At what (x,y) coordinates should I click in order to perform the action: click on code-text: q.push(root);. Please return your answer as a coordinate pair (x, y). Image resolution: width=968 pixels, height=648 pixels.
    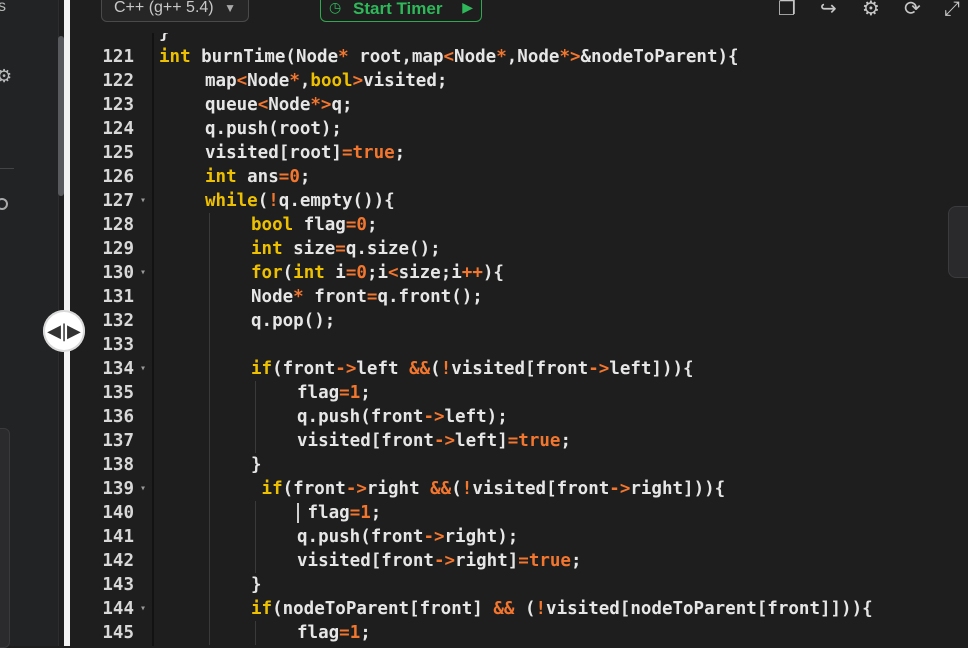
    Looking at the image, I should click on (273, 129).